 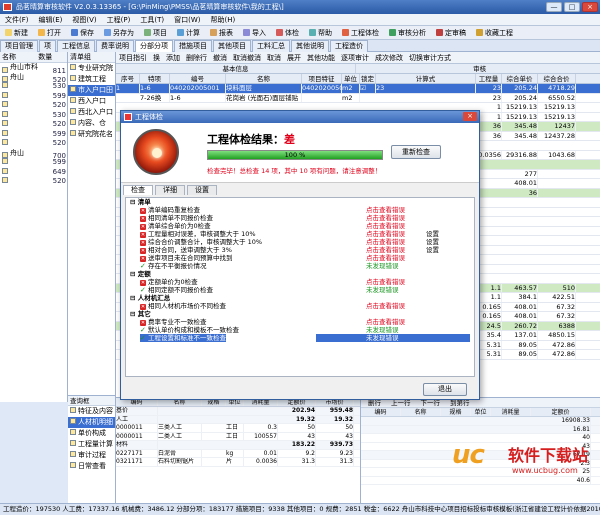 What do you see at coordinates (480, 421) in the screenshot?
I see `audit-resource-row: 16908.33` at bounding box center [480, 421].